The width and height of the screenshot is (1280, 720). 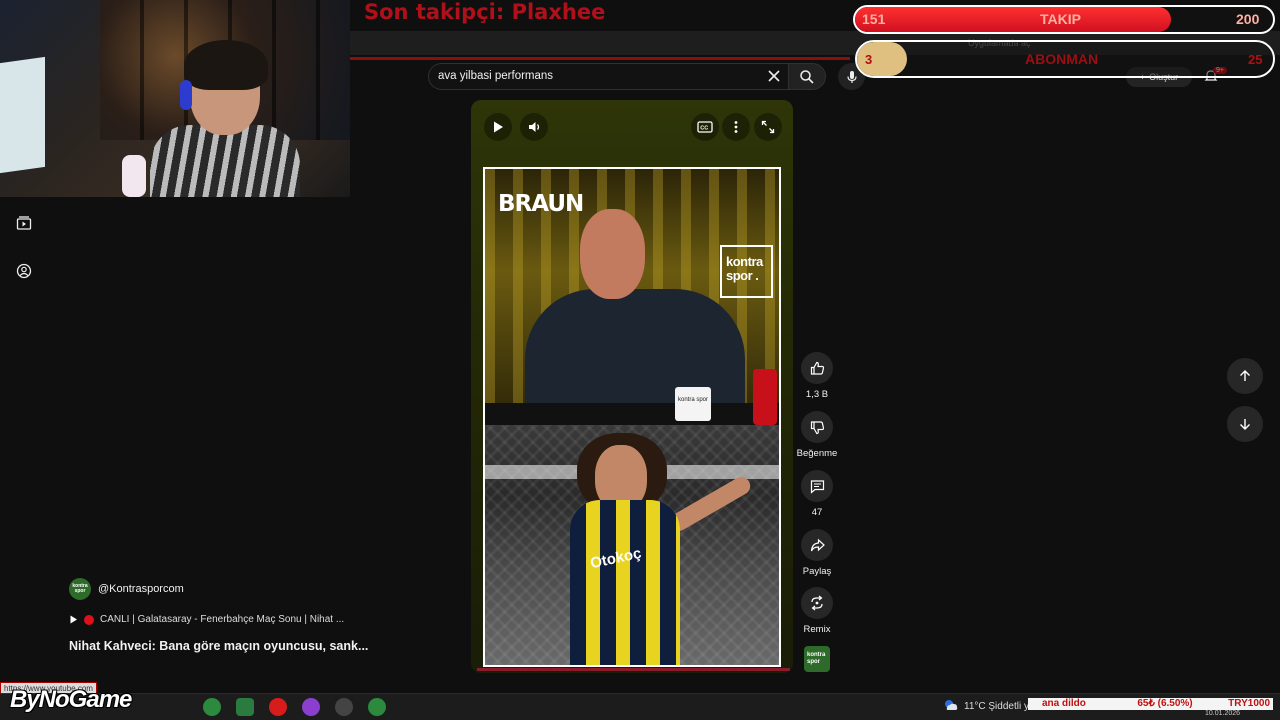 What do you see at coordinates (1165, 703) in the screenshot?
I see `ticker-item: 65₺ (6.50%)` at bounding box center [1165, 703].